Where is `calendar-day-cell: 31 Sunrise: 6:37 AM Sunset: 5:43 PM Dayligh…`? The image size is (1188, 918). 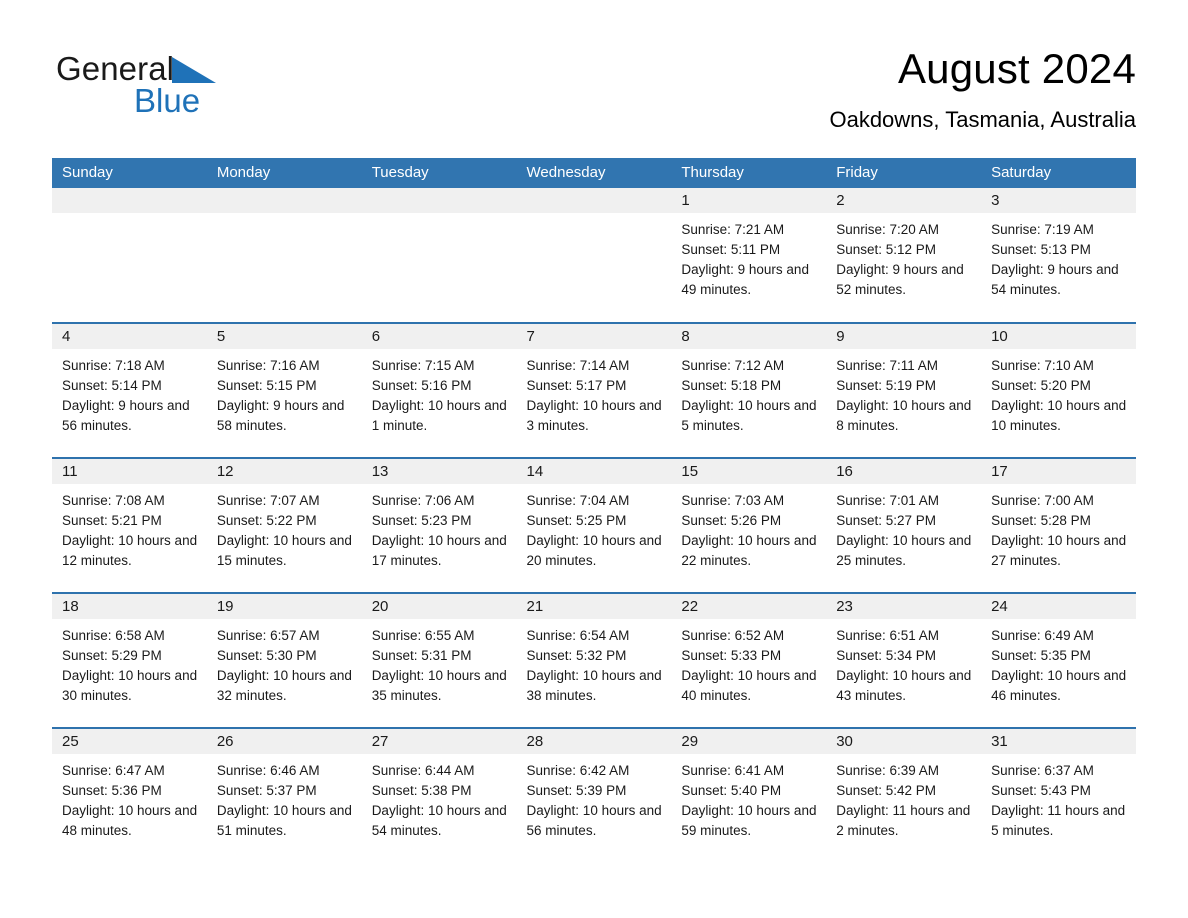
calendar-day-cell: 31 Sunrise: 6:37 AM Sunset: 5:43 PM Dayligh… is located at coordinates (1058, 795).